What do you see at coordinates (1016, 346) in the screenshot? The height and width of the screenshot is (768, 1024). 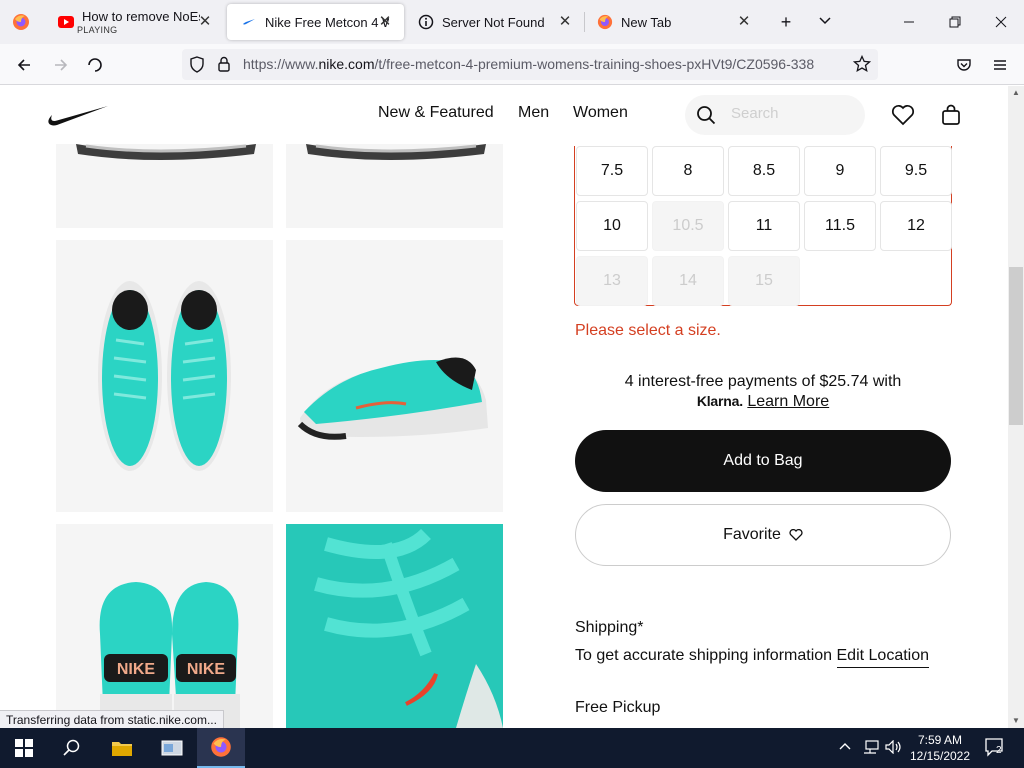 I see `scrollbar-thumb` at bounding box center [1016, 346].